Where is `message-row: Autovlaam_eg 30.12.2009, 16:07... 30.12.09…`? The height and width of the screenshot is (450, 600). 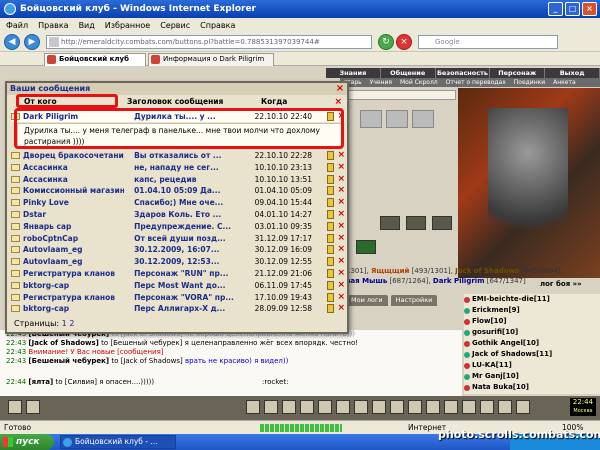
message-row: Autovlaam_eg 30.12.2009, 16:07... 30.12.09… is located at coordinates (178, 249).